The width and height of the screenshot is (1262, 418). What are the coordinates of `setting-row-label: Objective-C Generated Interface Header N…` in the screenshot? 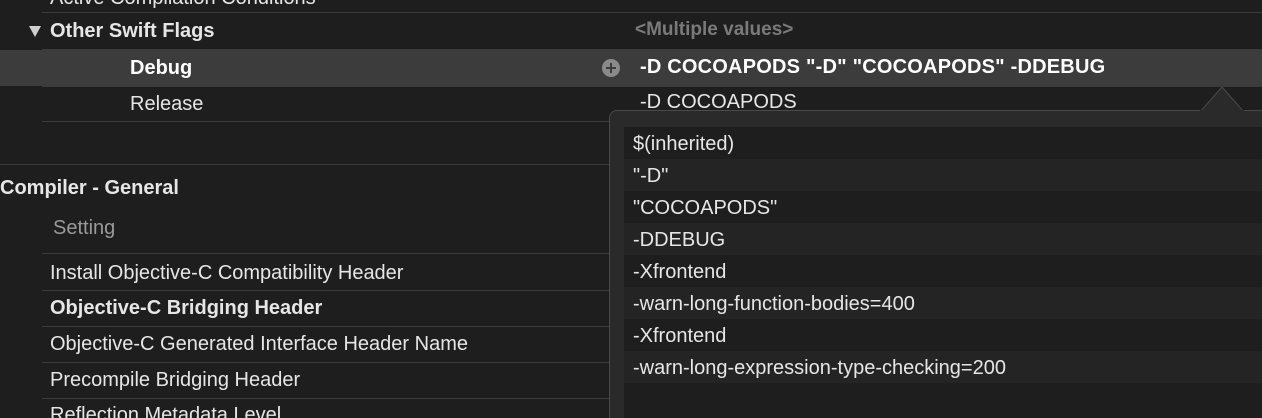 It's located at (259, 344).